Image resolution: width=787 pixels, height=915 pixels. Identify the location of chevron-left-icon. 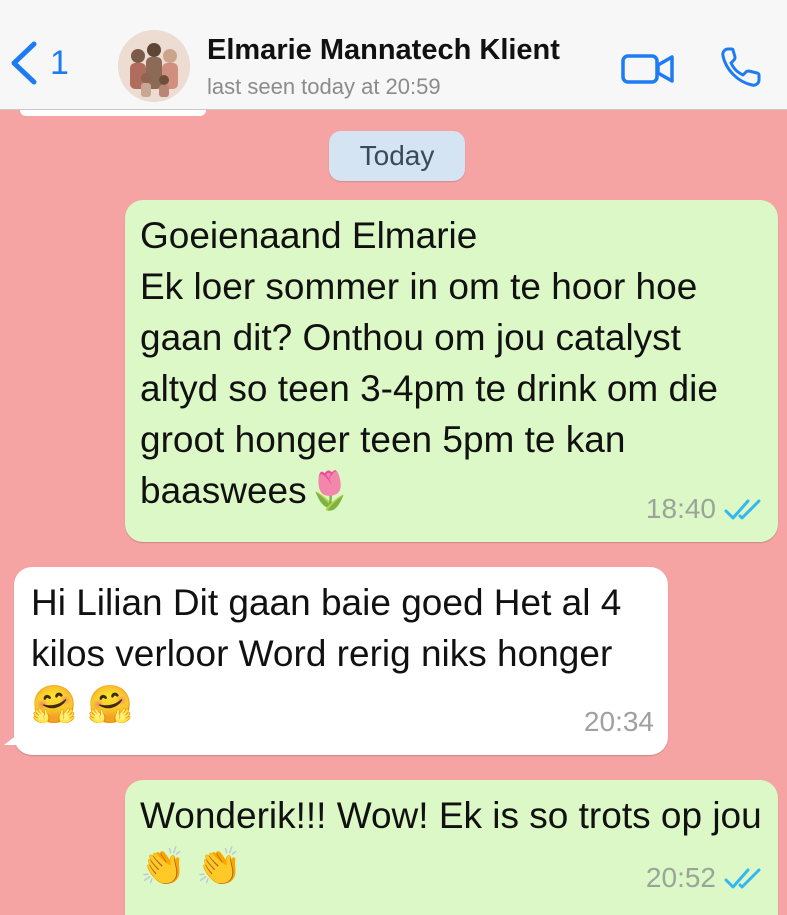
(24, 63).